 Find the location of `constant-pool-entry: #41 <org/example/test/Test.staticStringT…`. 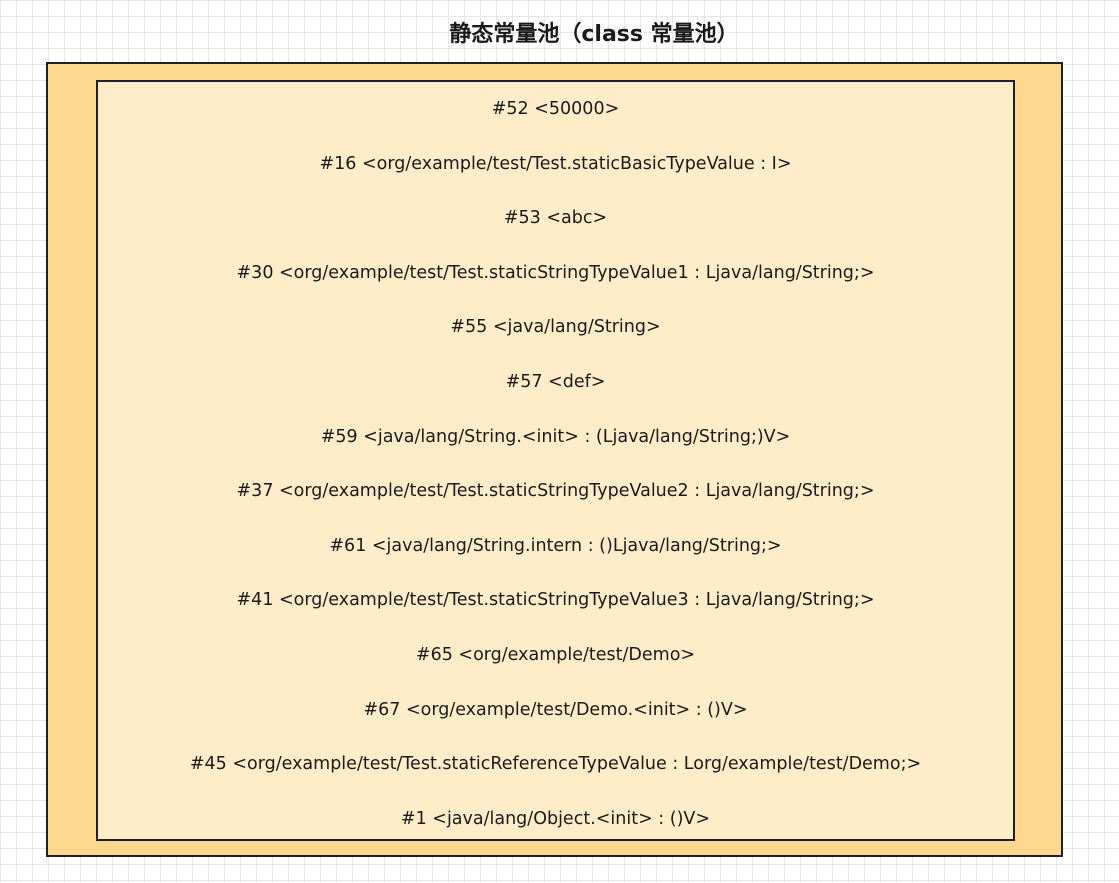

constant-pool-entry: #41 <org/example/test/Test.staticStringT… is located at coordinates (555, 600).